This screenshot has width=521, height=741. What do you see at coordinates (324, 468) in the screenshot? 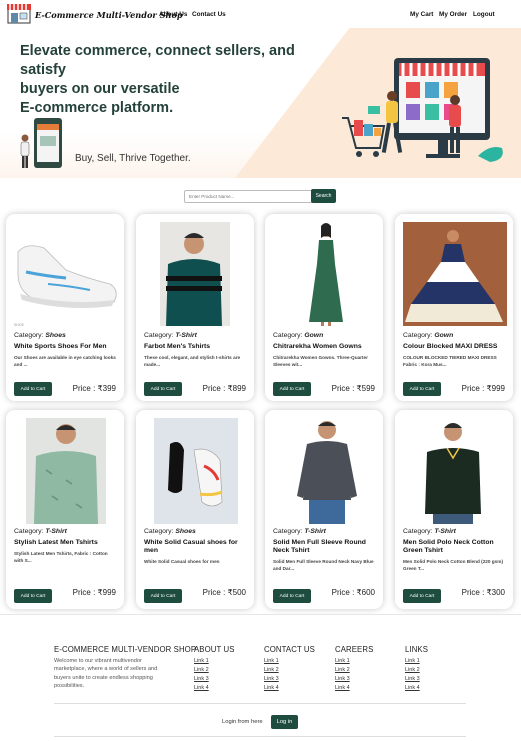
I see `product-image-full-sleeve-tshirt` at bounding box center [324, 468].